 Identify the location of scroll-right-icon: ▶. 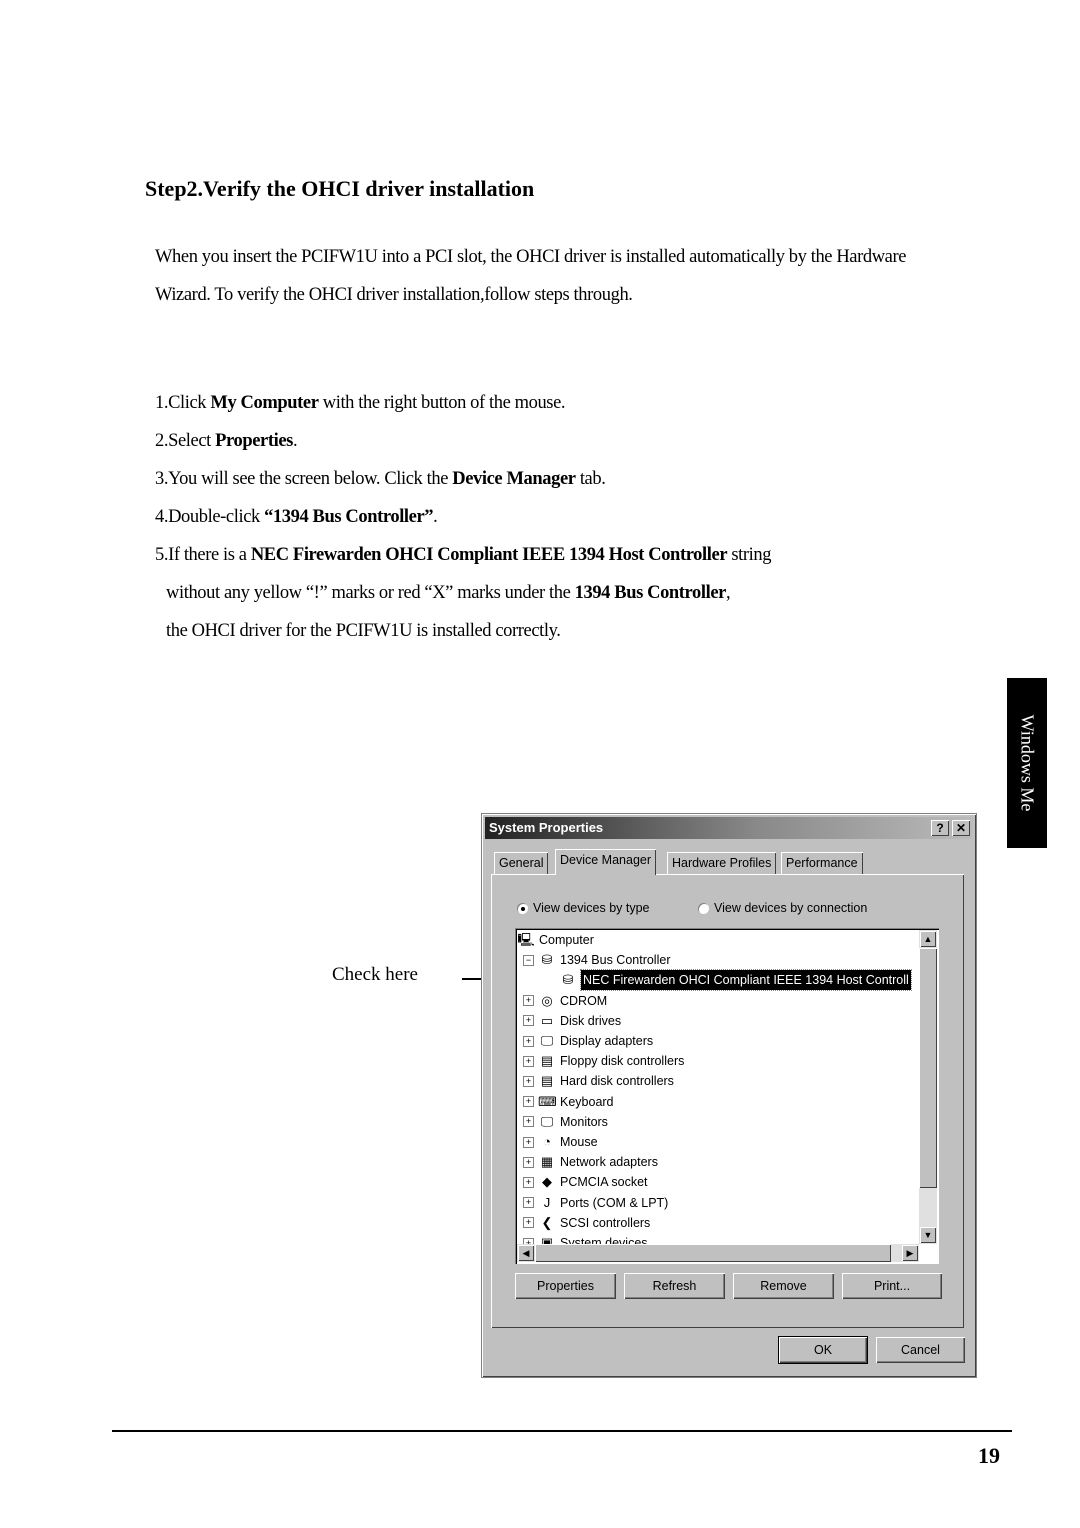
(910, 1253).